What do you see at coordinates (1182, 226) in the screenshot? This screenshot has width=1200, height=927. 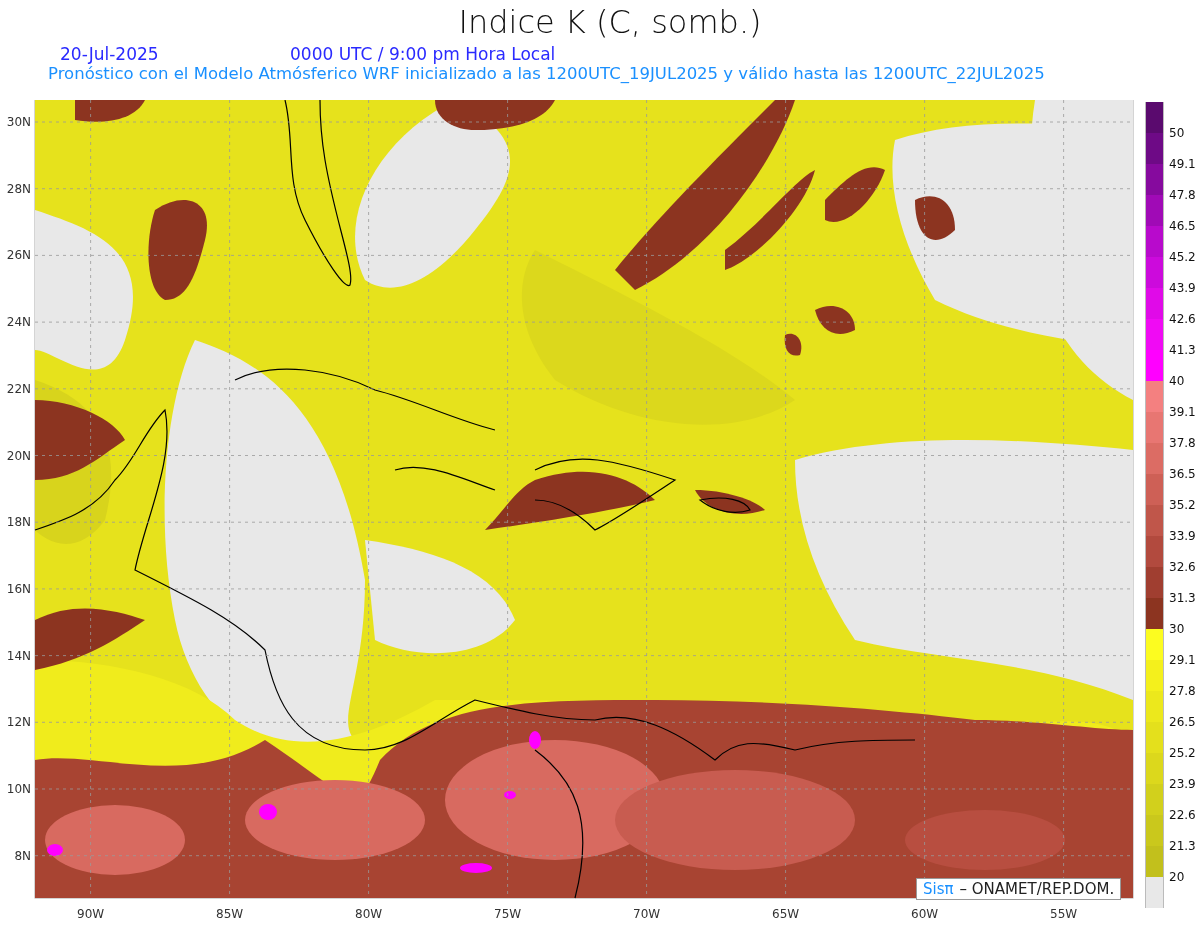 I see `colorbar-label: 46.5` at bounding box center [1182, 226].